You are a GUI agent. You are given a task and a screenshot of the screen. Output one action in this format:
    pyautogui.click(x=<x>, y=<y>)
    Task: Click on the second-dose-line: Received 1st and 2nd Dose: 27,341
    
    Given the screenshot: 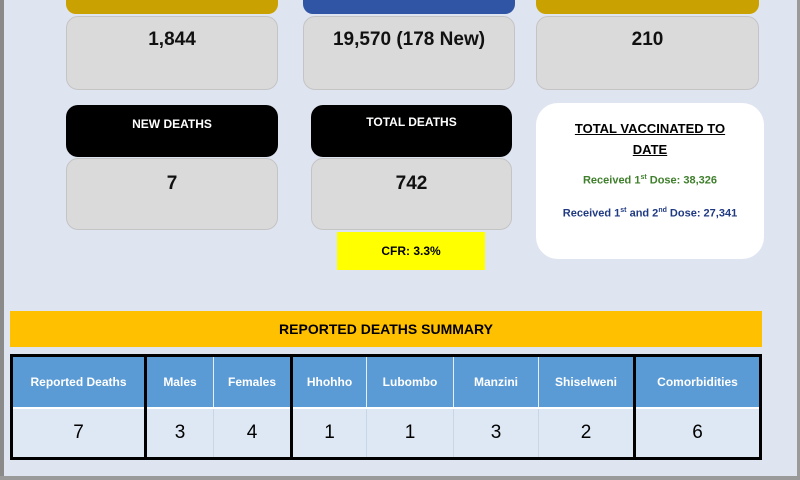 What is the action you would take?
    pyautogui.click(x=650, y=213)
    